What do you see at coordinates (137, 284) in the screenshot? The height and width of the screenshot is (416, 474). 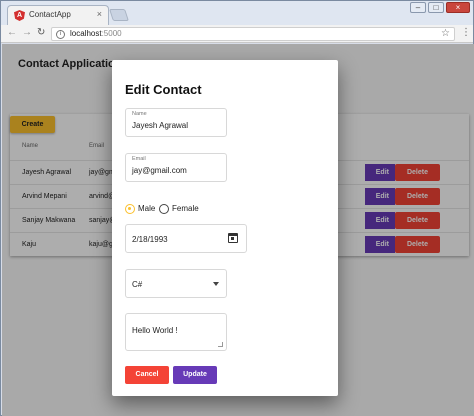 I see `skill-select-value: C#` at bounding box center [137, 284].